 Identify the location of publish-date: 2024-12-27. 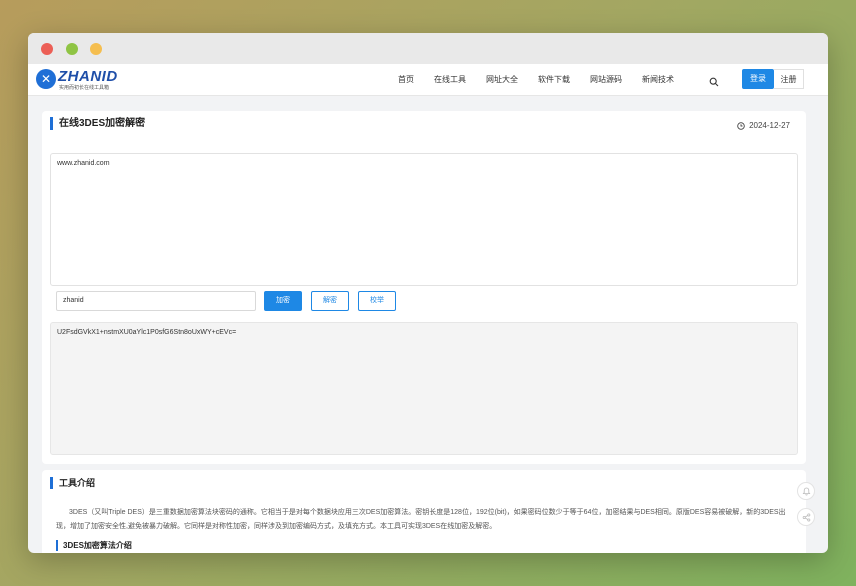
(763, 125).